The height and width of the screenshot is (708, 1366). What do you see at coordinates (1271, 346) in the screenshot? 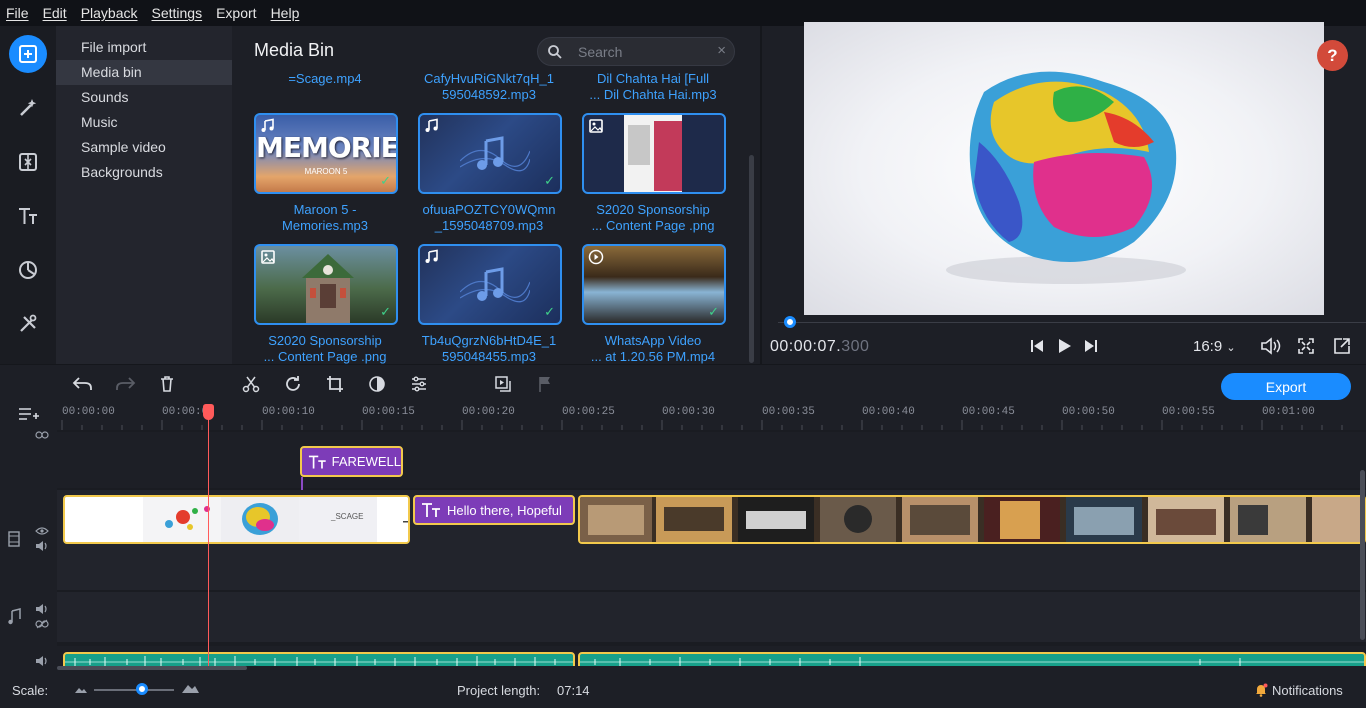
I see `volume-icon` at bounding box center [1271, 346].